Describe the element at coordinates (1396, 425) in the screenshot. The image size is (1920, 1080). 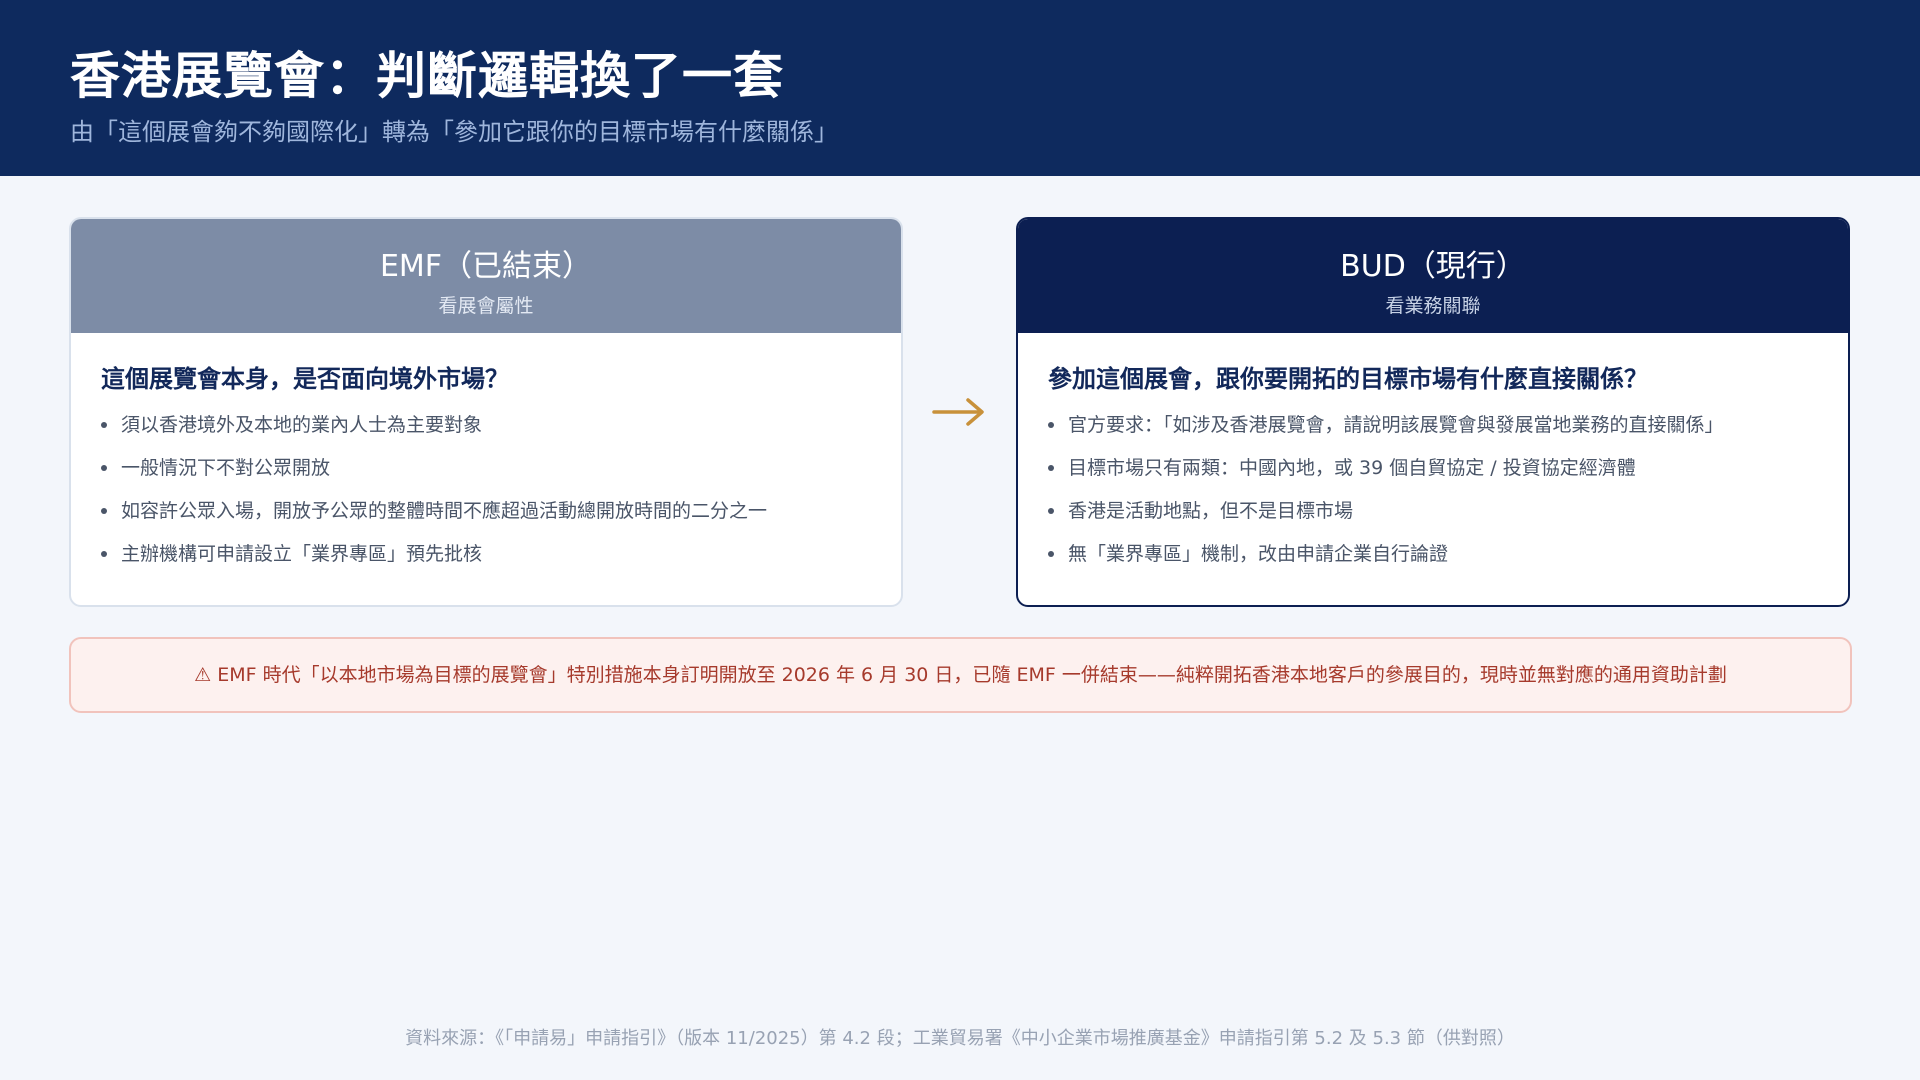
I see `bud-bullet-text: 官方要求：「如涉及香港展覽會，請說明該展覽會與發展當地業務的直接關係」` at that location.